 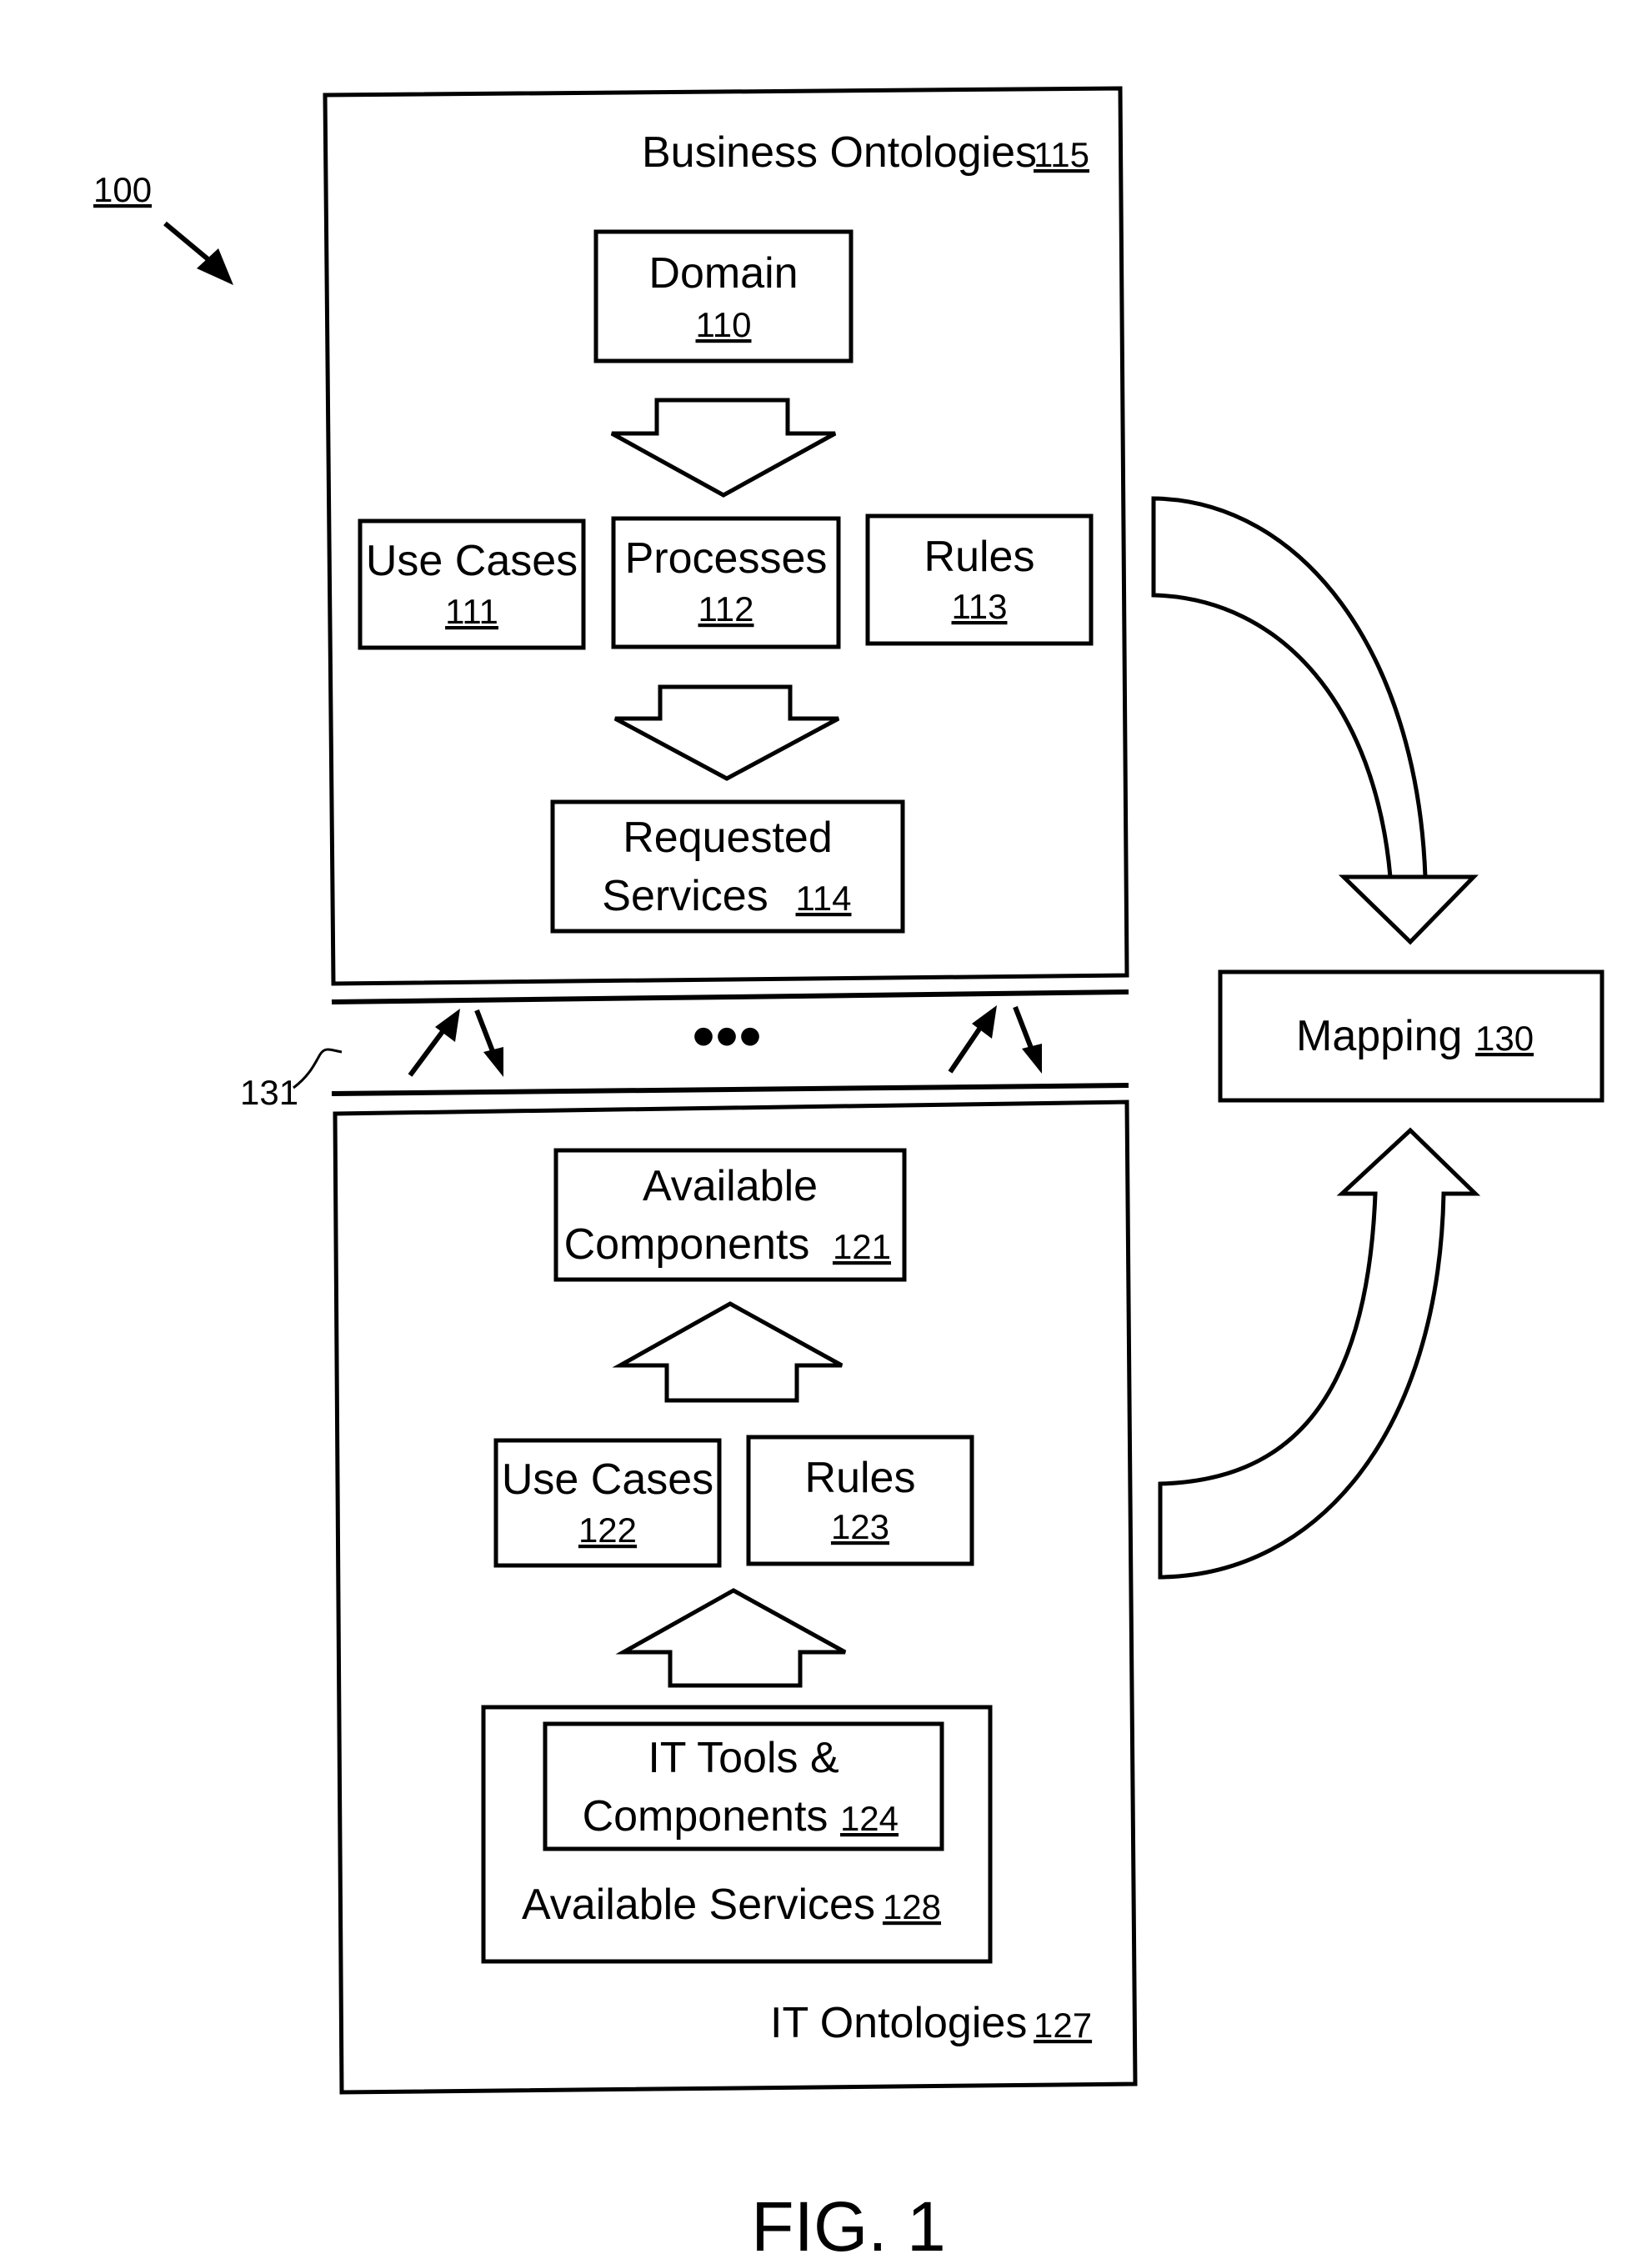 What do you see at coordinates (1063, 2025) in the screenshot?
I see `it-ontologies-ref: 127` at bounding box center [1063, 2025].